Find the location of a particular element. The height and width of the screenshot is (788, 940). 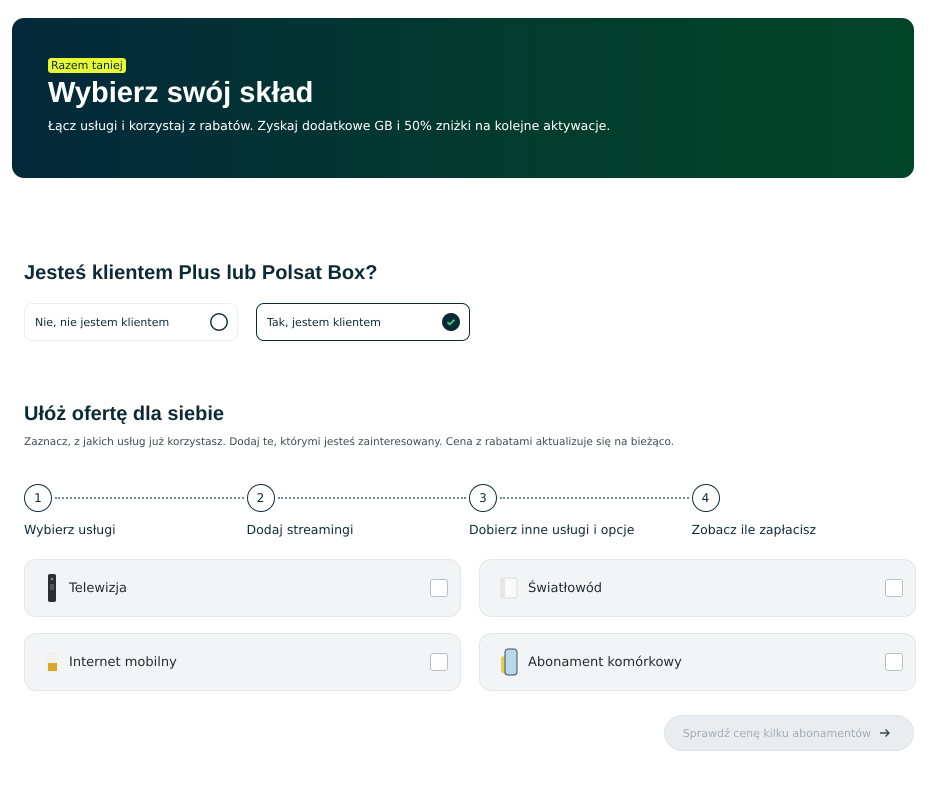

hero-subtitle: Łącz usługi i korzystaj z rabatów. Zyskaj dodatkowe GB i 50% zniżki na kolejne aktywacje. is located at coordinates (330, 125).